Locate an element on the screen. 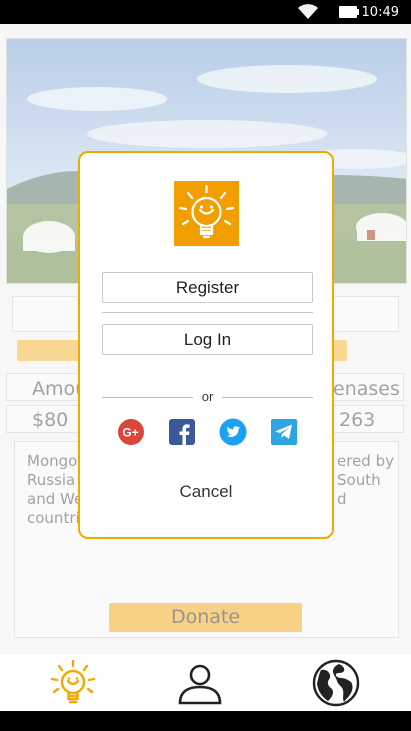 This screenshot has width=411, height=731. wifi-icon is located at coordinates (308, 11).